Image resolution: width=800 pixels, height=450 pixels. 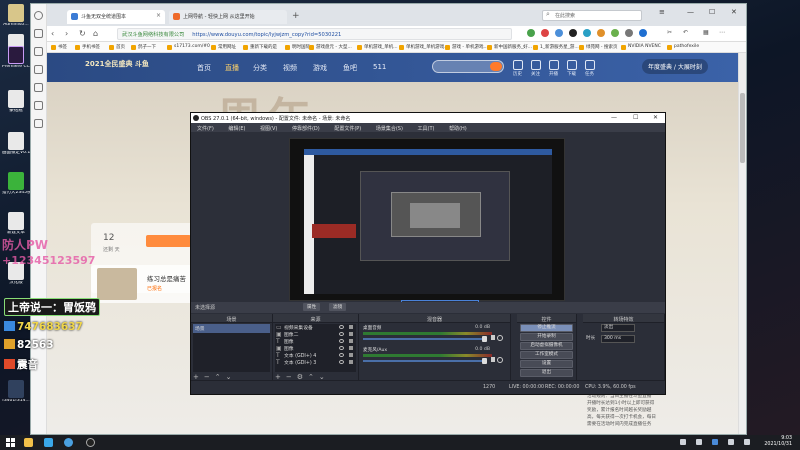 What do you see at coordinates (683, 47) in the screenshot?
I see `bookmark-item: pathofexile` at bounding box center [683, 47].